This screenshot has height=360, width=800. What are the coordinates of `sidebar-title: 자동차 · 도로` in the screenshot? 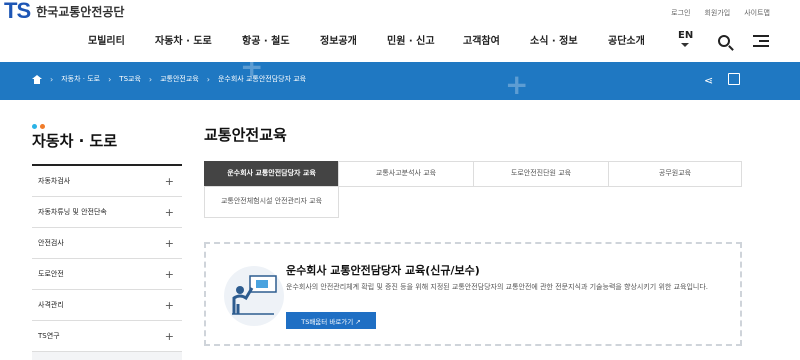 It's located at (75, 141).